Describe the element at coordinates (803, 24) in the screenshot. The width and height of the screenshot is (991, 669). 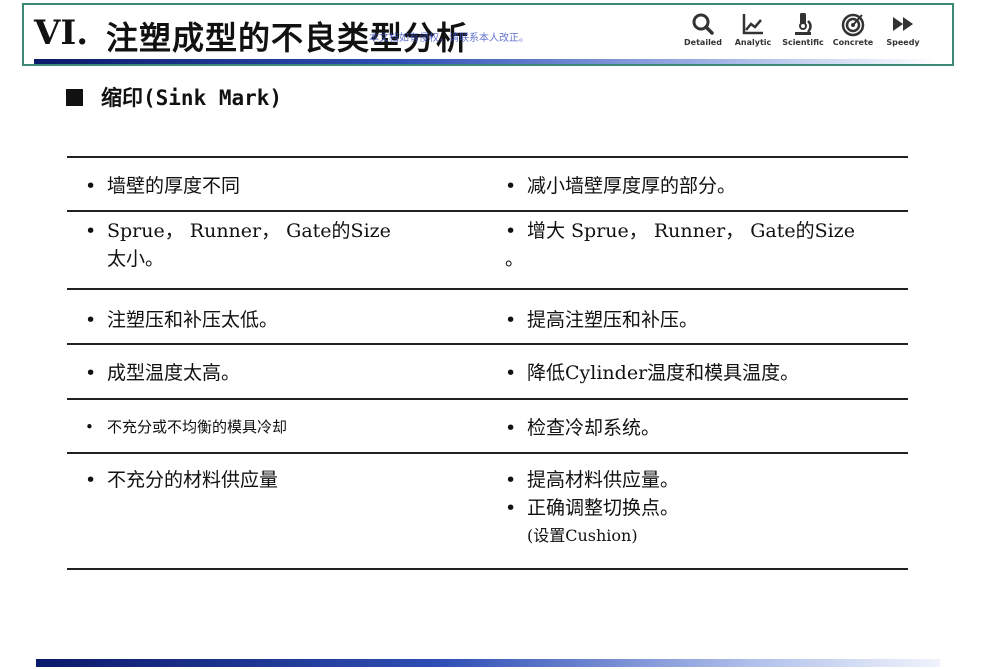
I see `microscope-icon` at that location.